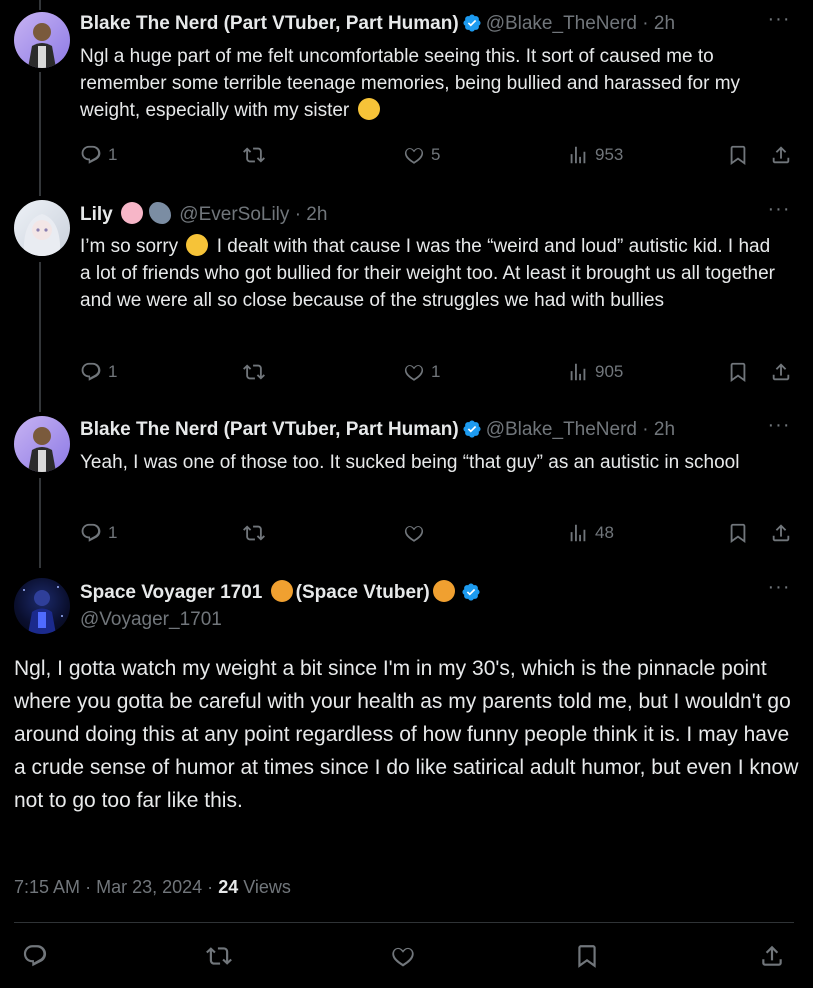 The height and width of the screenshot is (988, 813). Describe the element at coordinates (269, 591) in the screenshot. I see `display-name: Space Voyager 1701 (Space Vtuber)` at that location.